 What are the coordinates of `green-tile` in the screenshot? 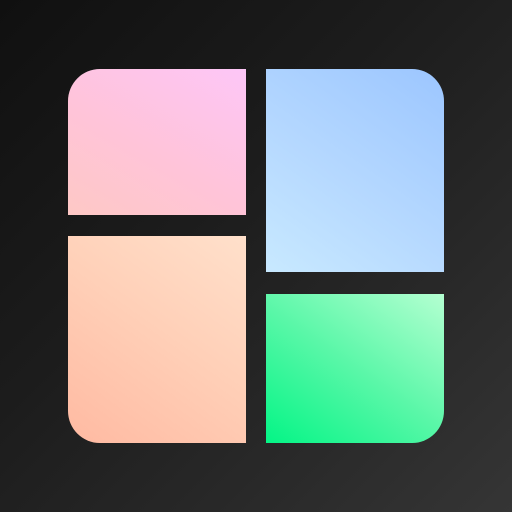 It's located at (355, 368).